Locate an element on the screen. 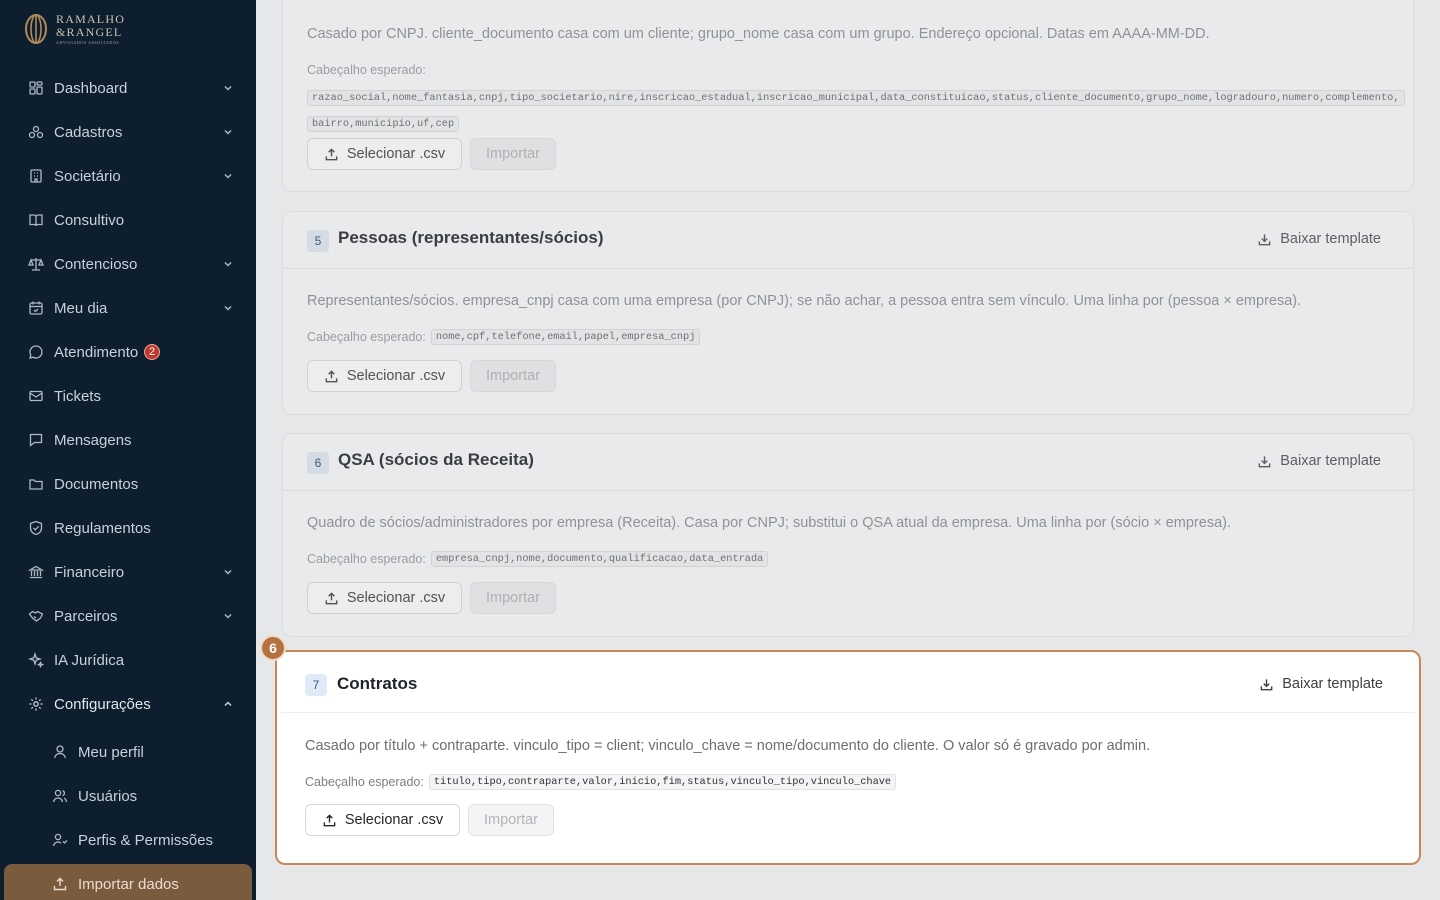 The image size is (1440, 900). sidebar-item-consultivo: Consultivo is located at coordinates (128, 220).